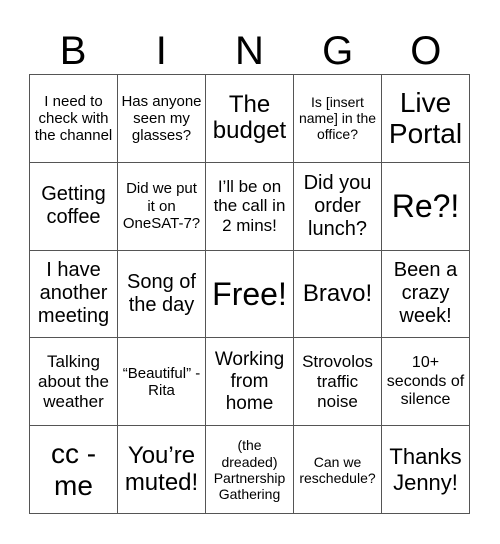 This screenshot has width=500, height=544. I want to click on bingo-cell: Song of the day, so click(162, 294).